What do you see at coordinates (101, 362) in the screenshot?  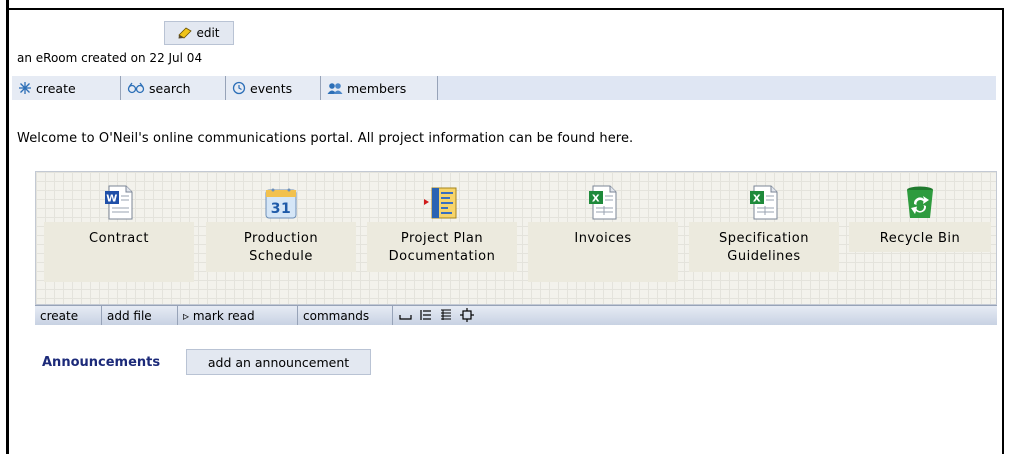 I see `announcements-label: Announcements` at bounding box center [101, 362].